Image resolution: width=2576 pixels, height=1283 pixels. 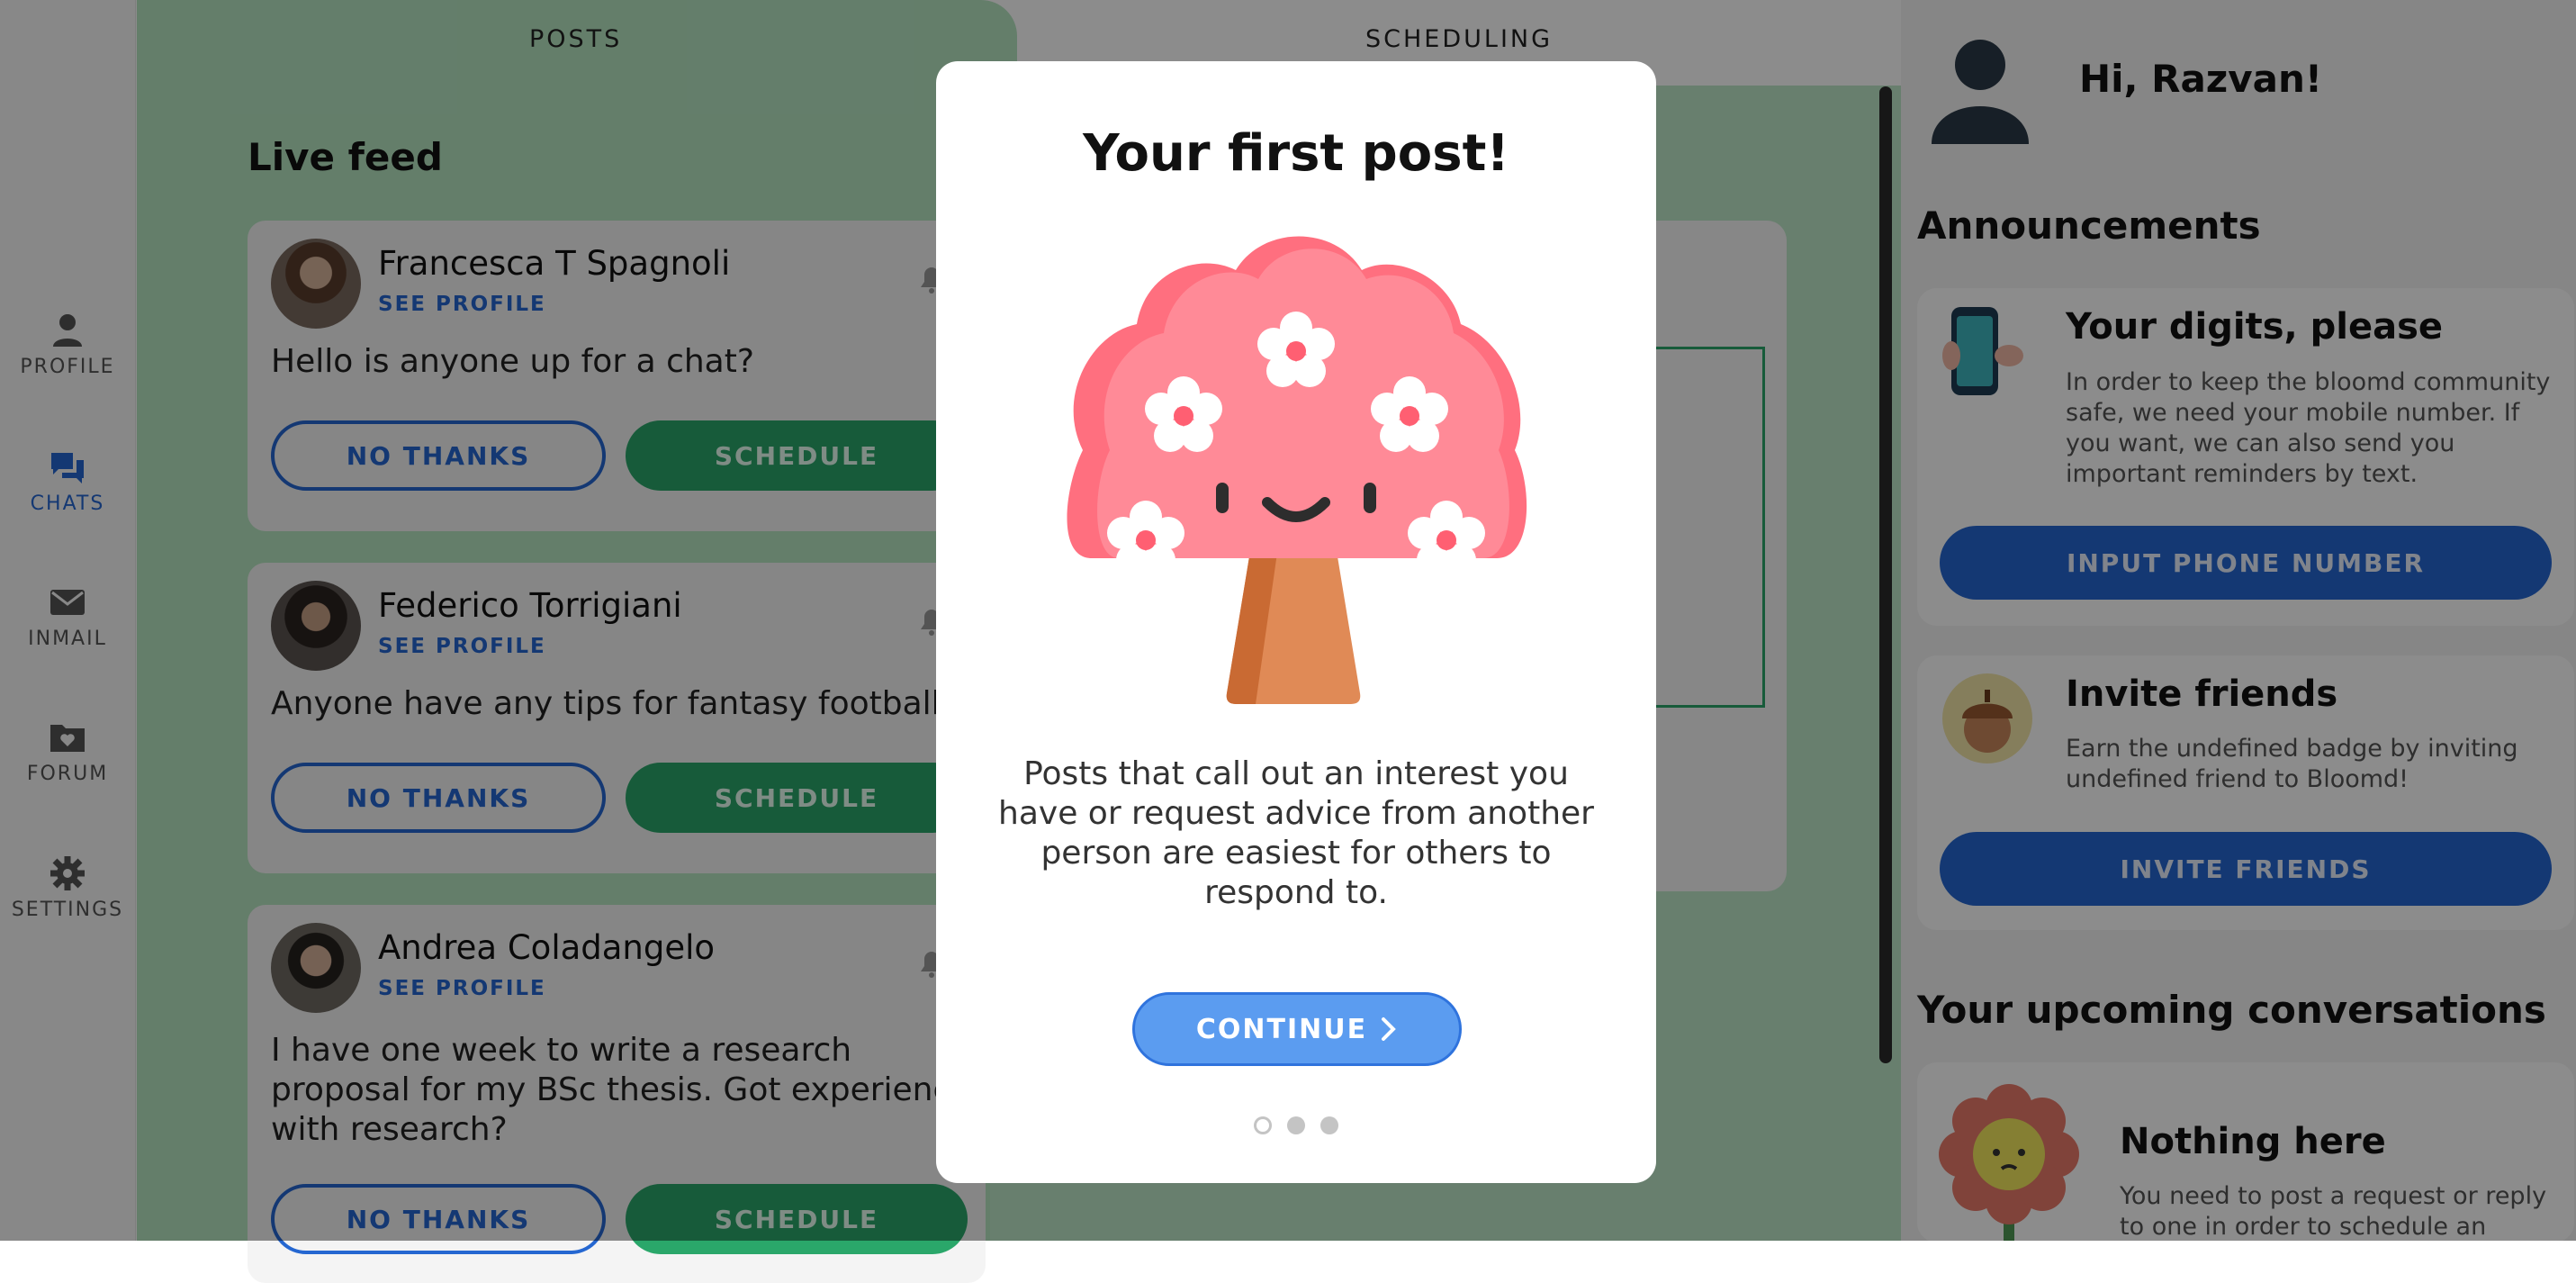 I want to click on chevron-right-icon, so click(x=1389, y=1029).